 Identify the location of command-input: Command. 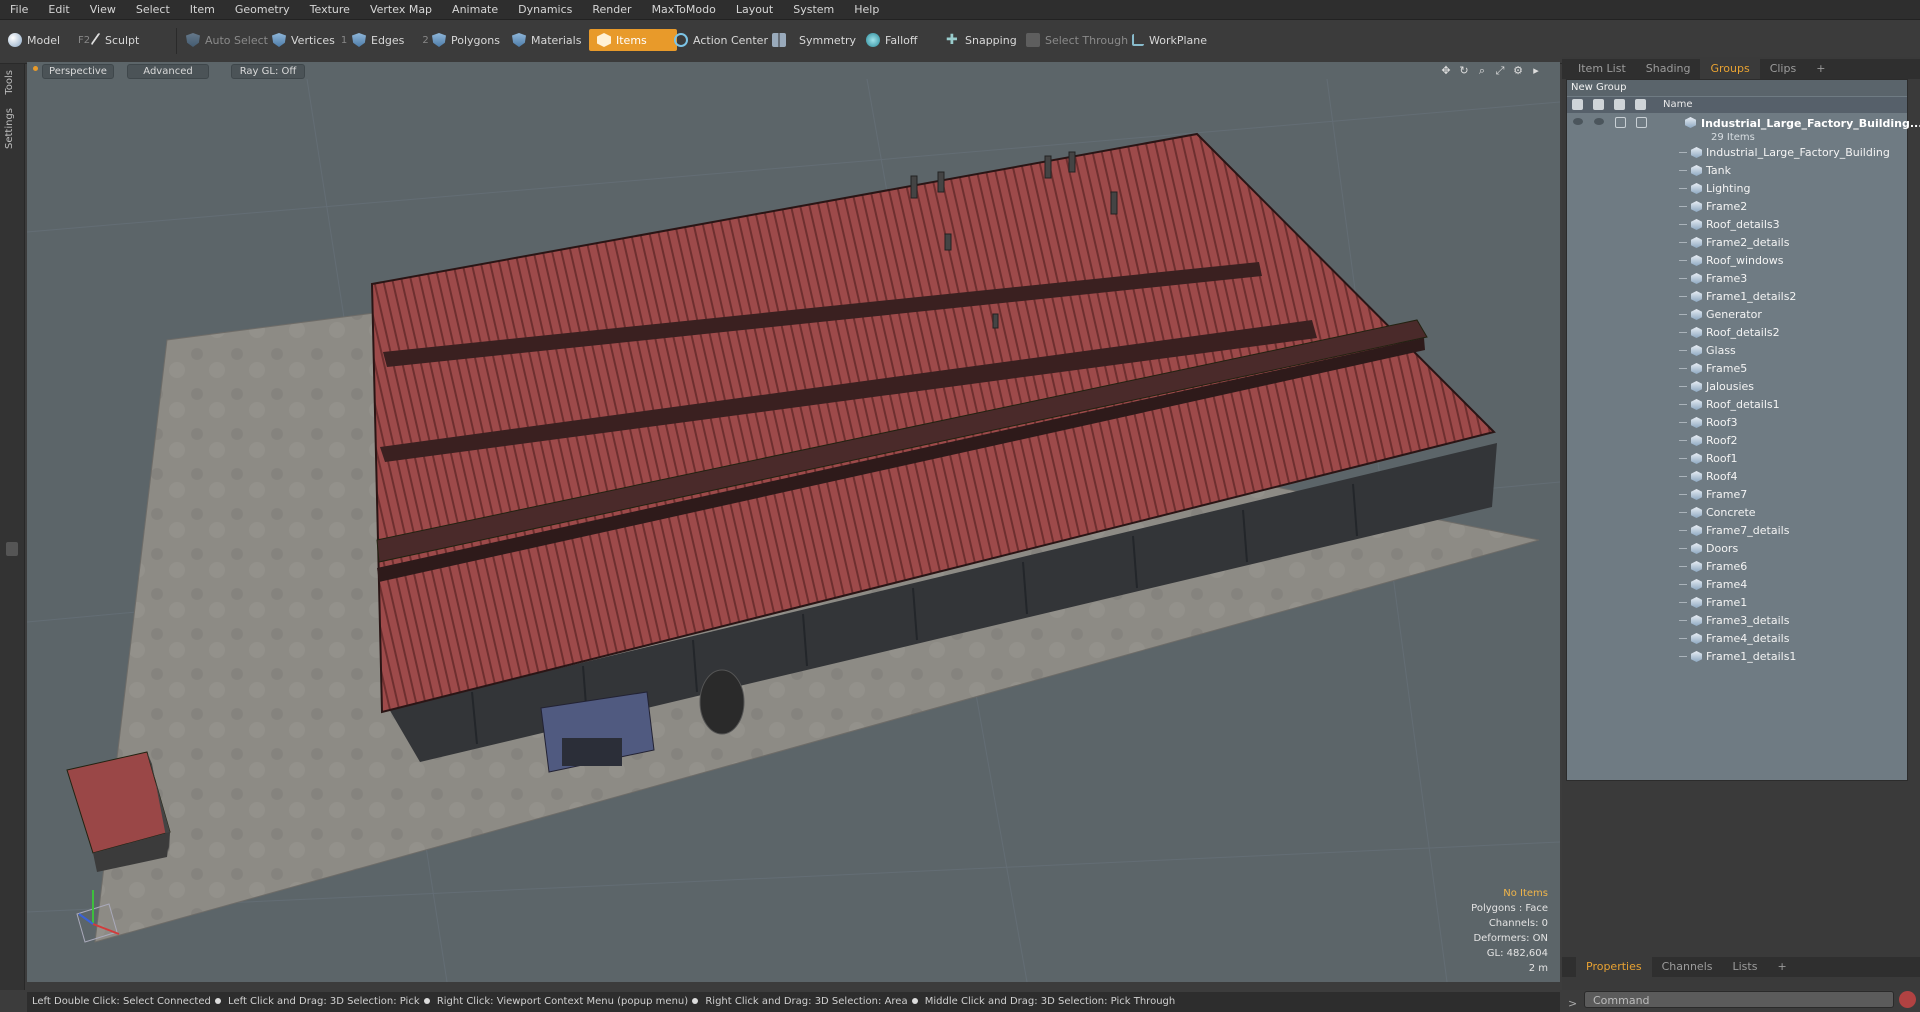
(1739, 999).